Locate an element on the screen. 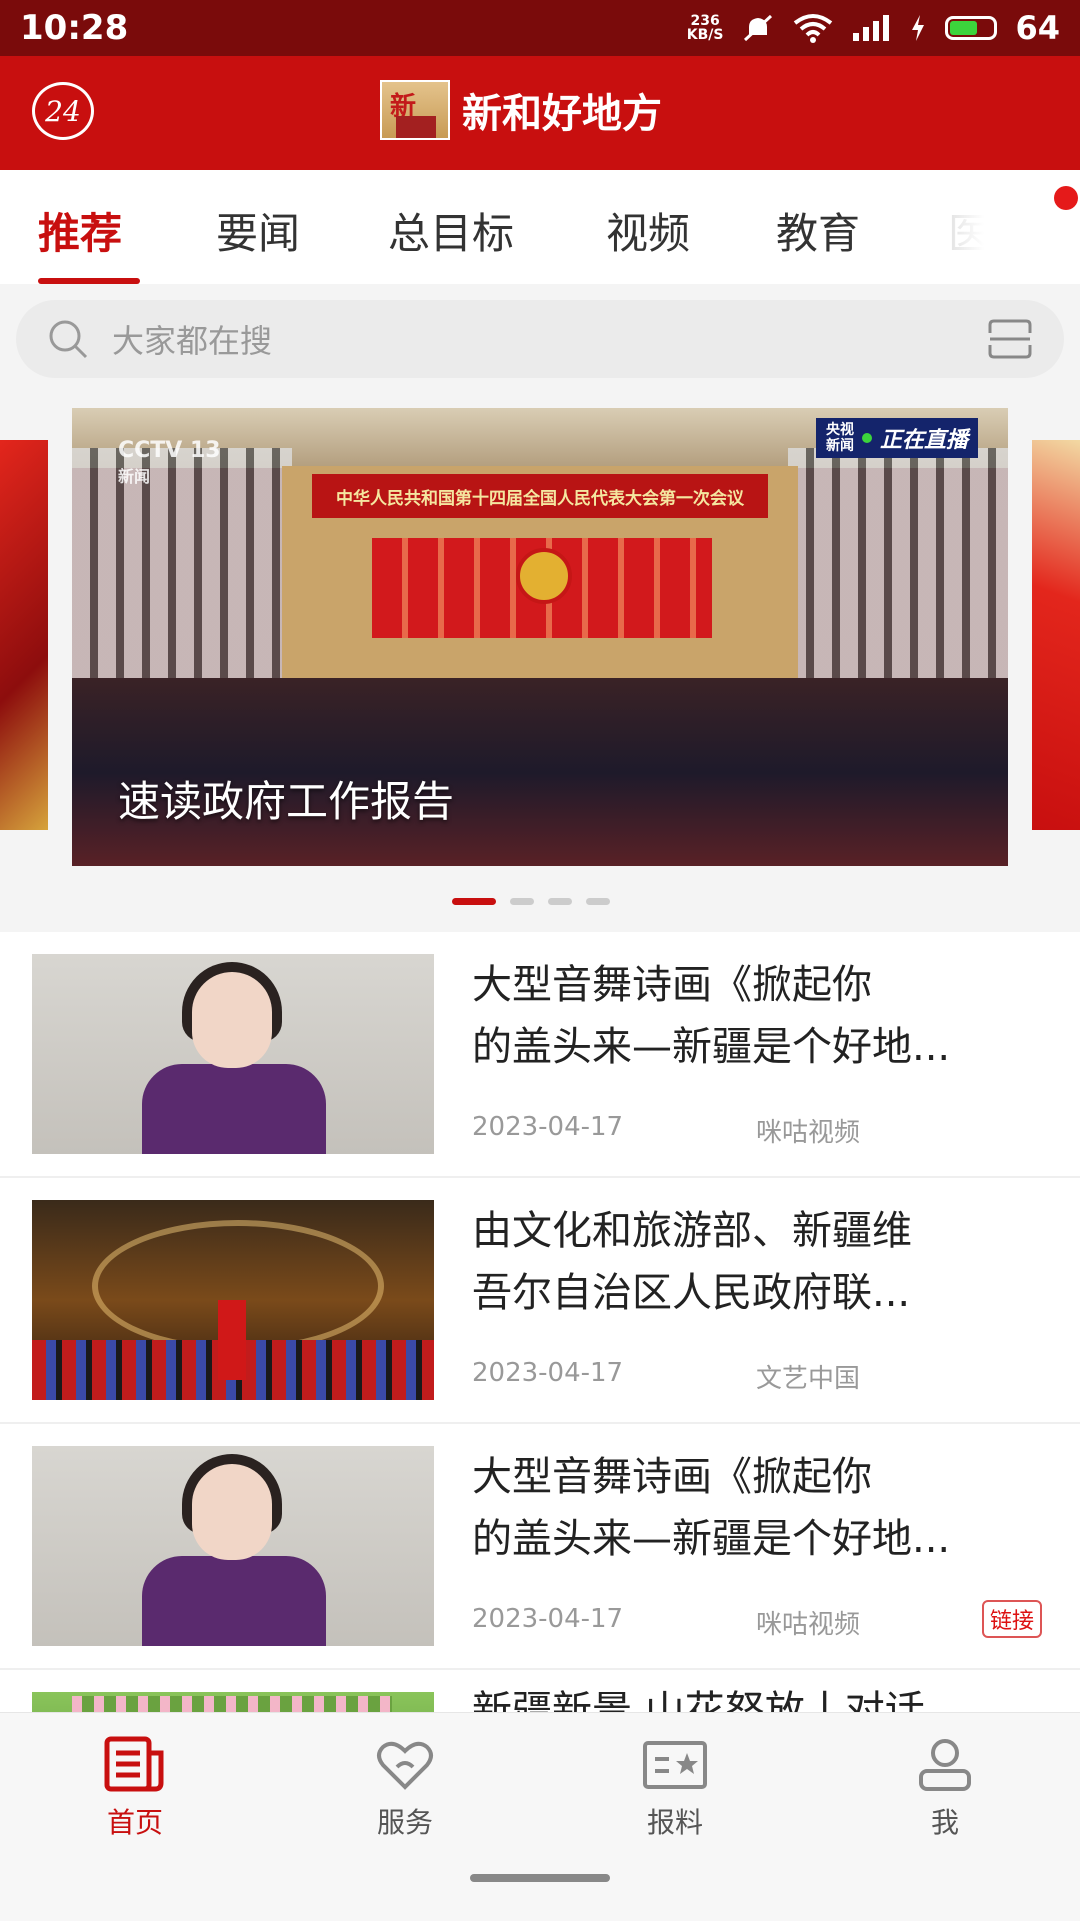 This screenshot has width=1080, height=1921. heart-icon is located at coordinates (405, 1765).